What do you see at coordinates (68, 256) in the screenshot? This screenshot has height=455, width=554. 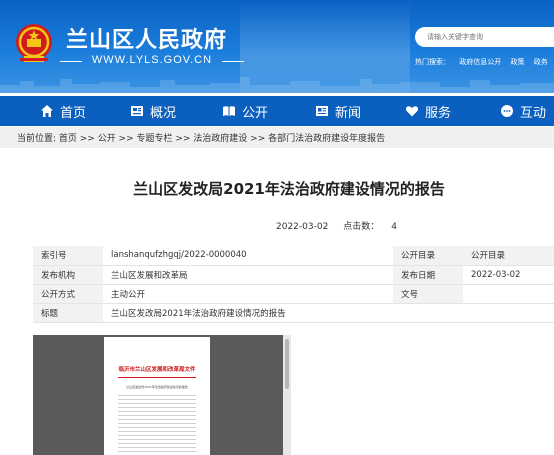 I see `table-label: 索引号` at bounding box center [68, 256].